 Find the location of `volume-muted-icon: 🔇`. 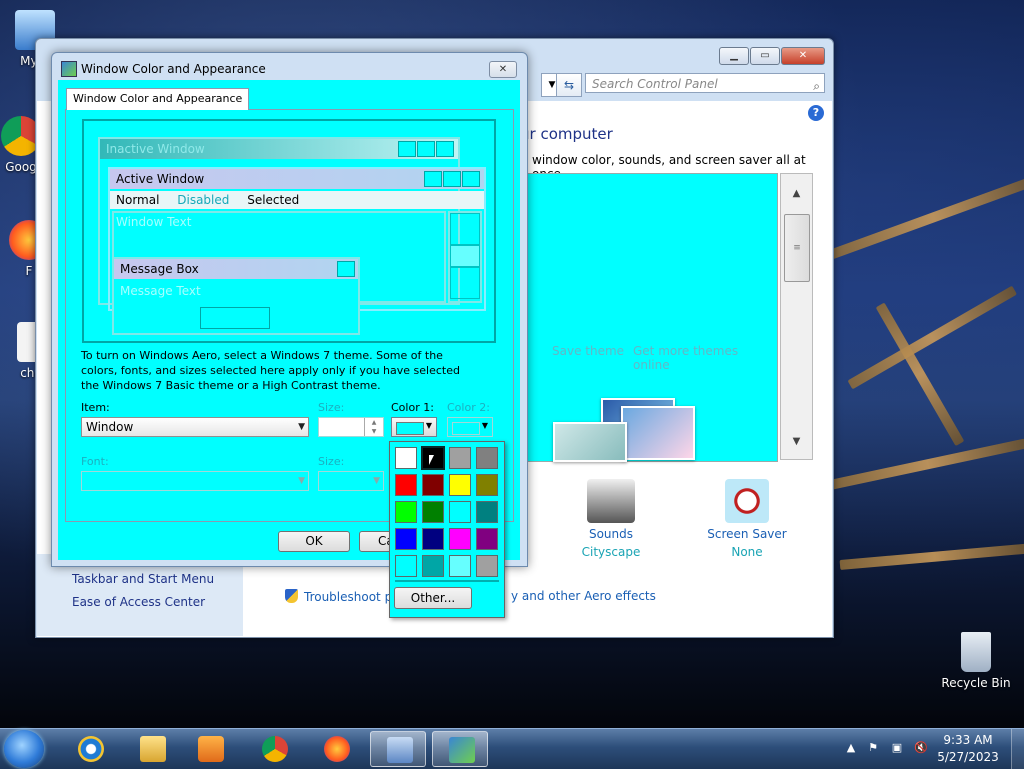

volume-muted-icon: 🔇 is located at coordinates (921, 748).